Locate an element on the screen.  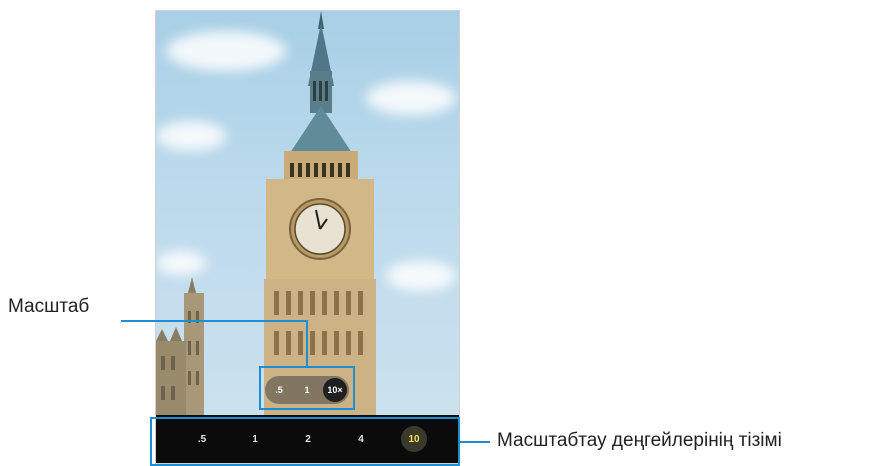
zoom-callout-line-vertical is located at coordinates (307, 343).